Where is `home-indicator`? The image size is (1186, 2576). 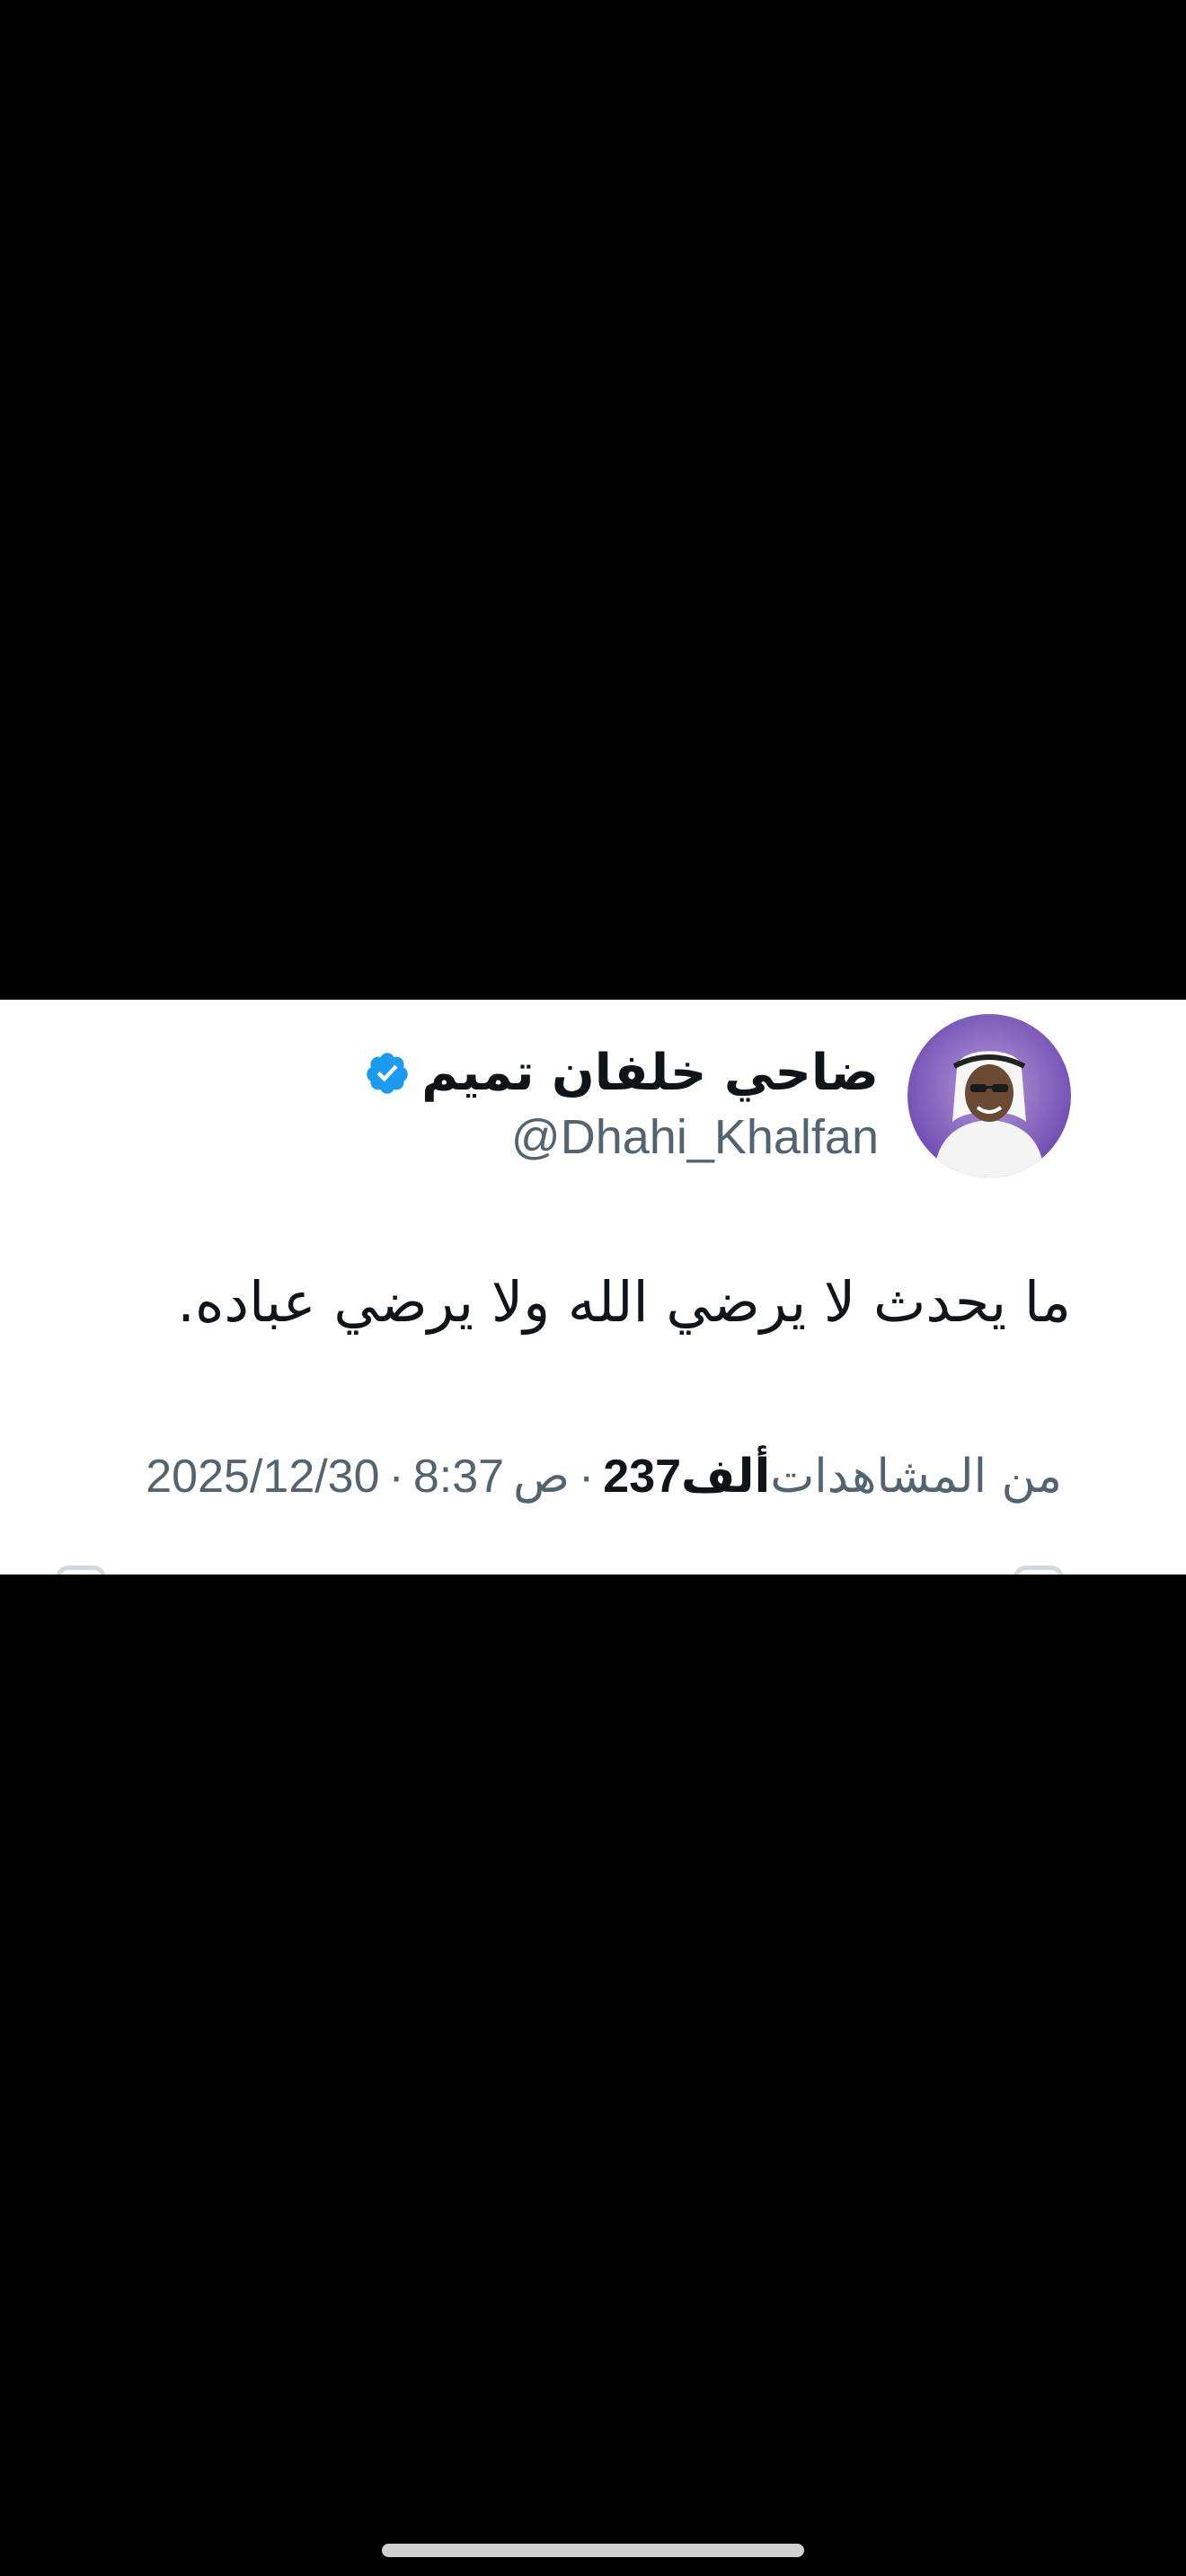
home-indicator is located at coordinates (593, 2550).